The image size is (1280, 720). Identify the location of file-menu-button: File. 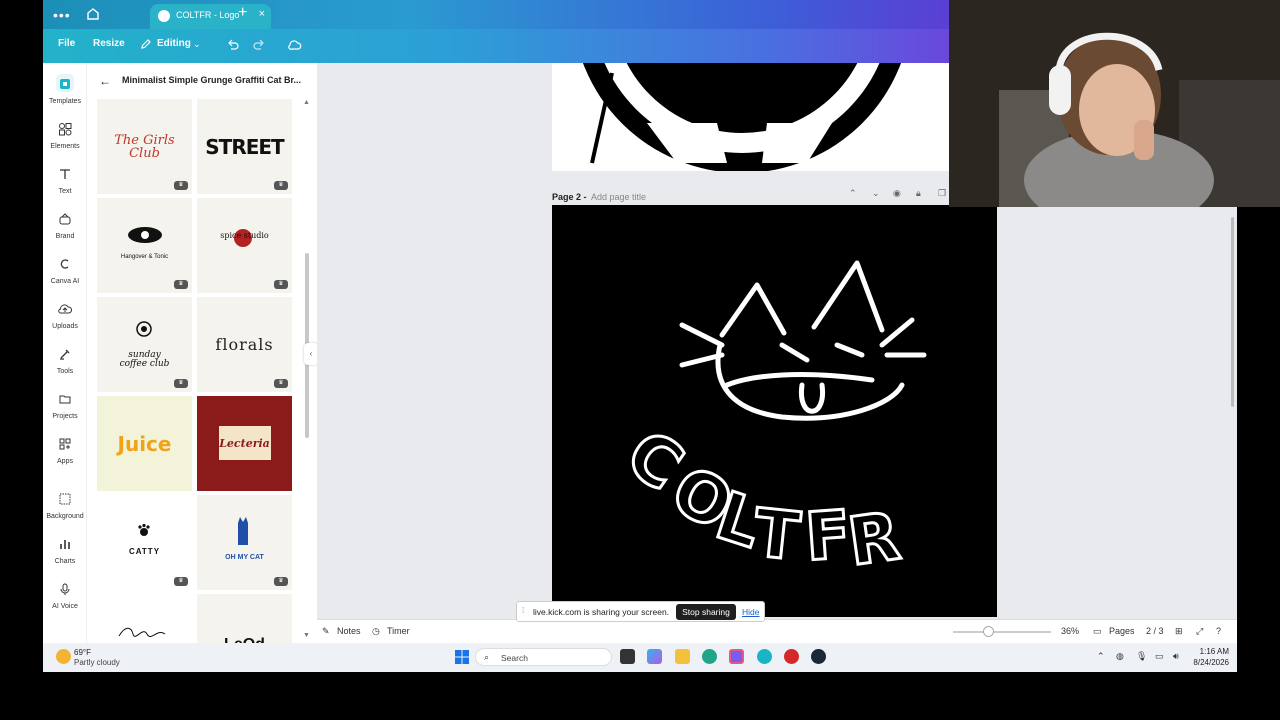
(66, 43).